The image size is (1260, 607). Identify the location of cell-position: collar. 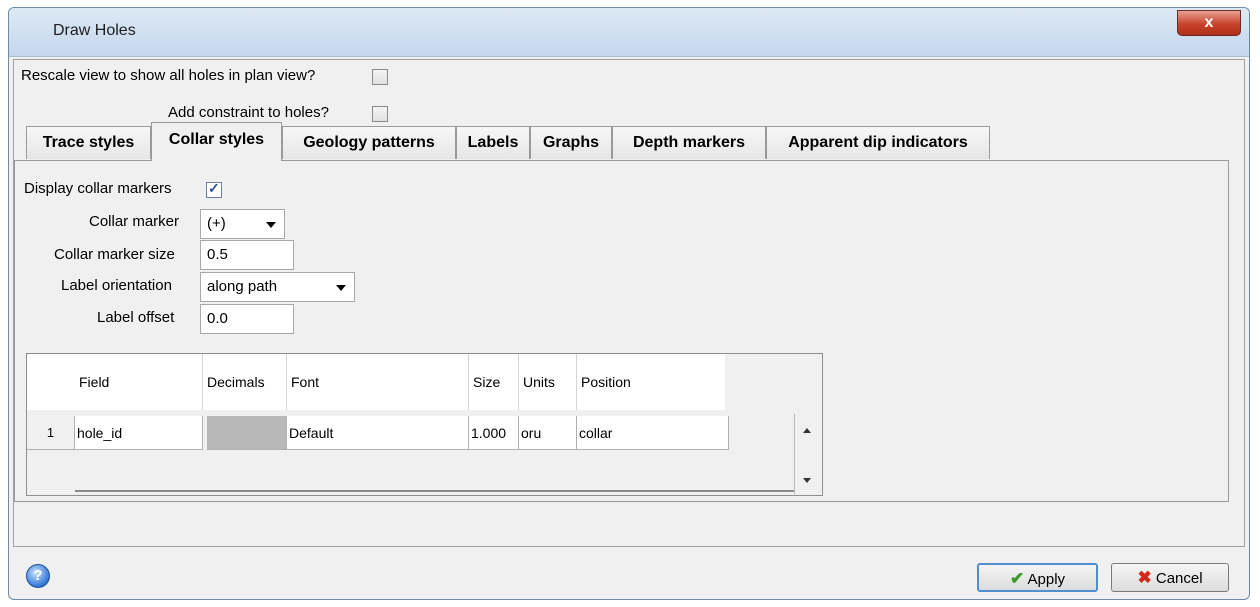
(653, 433).